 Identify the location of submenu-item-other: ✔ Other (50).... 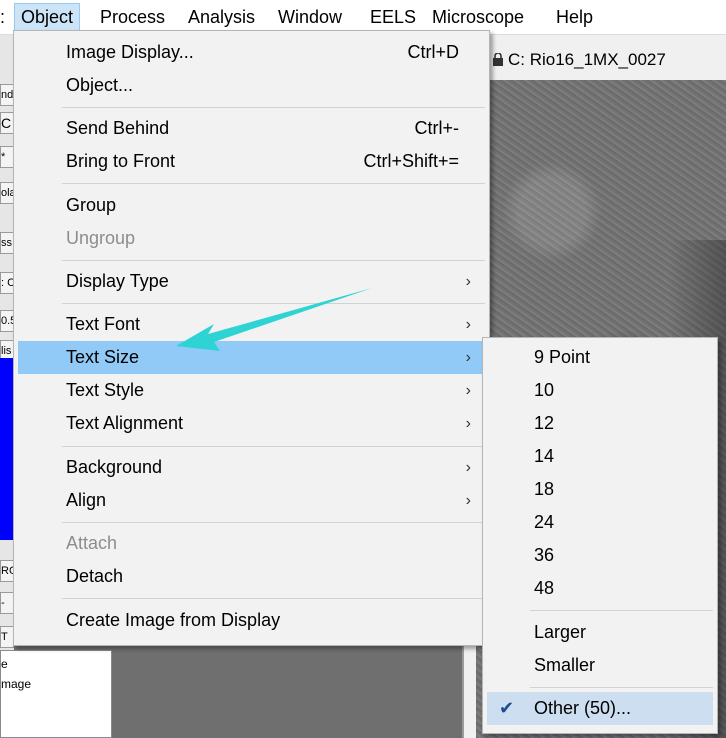
(600, 708).